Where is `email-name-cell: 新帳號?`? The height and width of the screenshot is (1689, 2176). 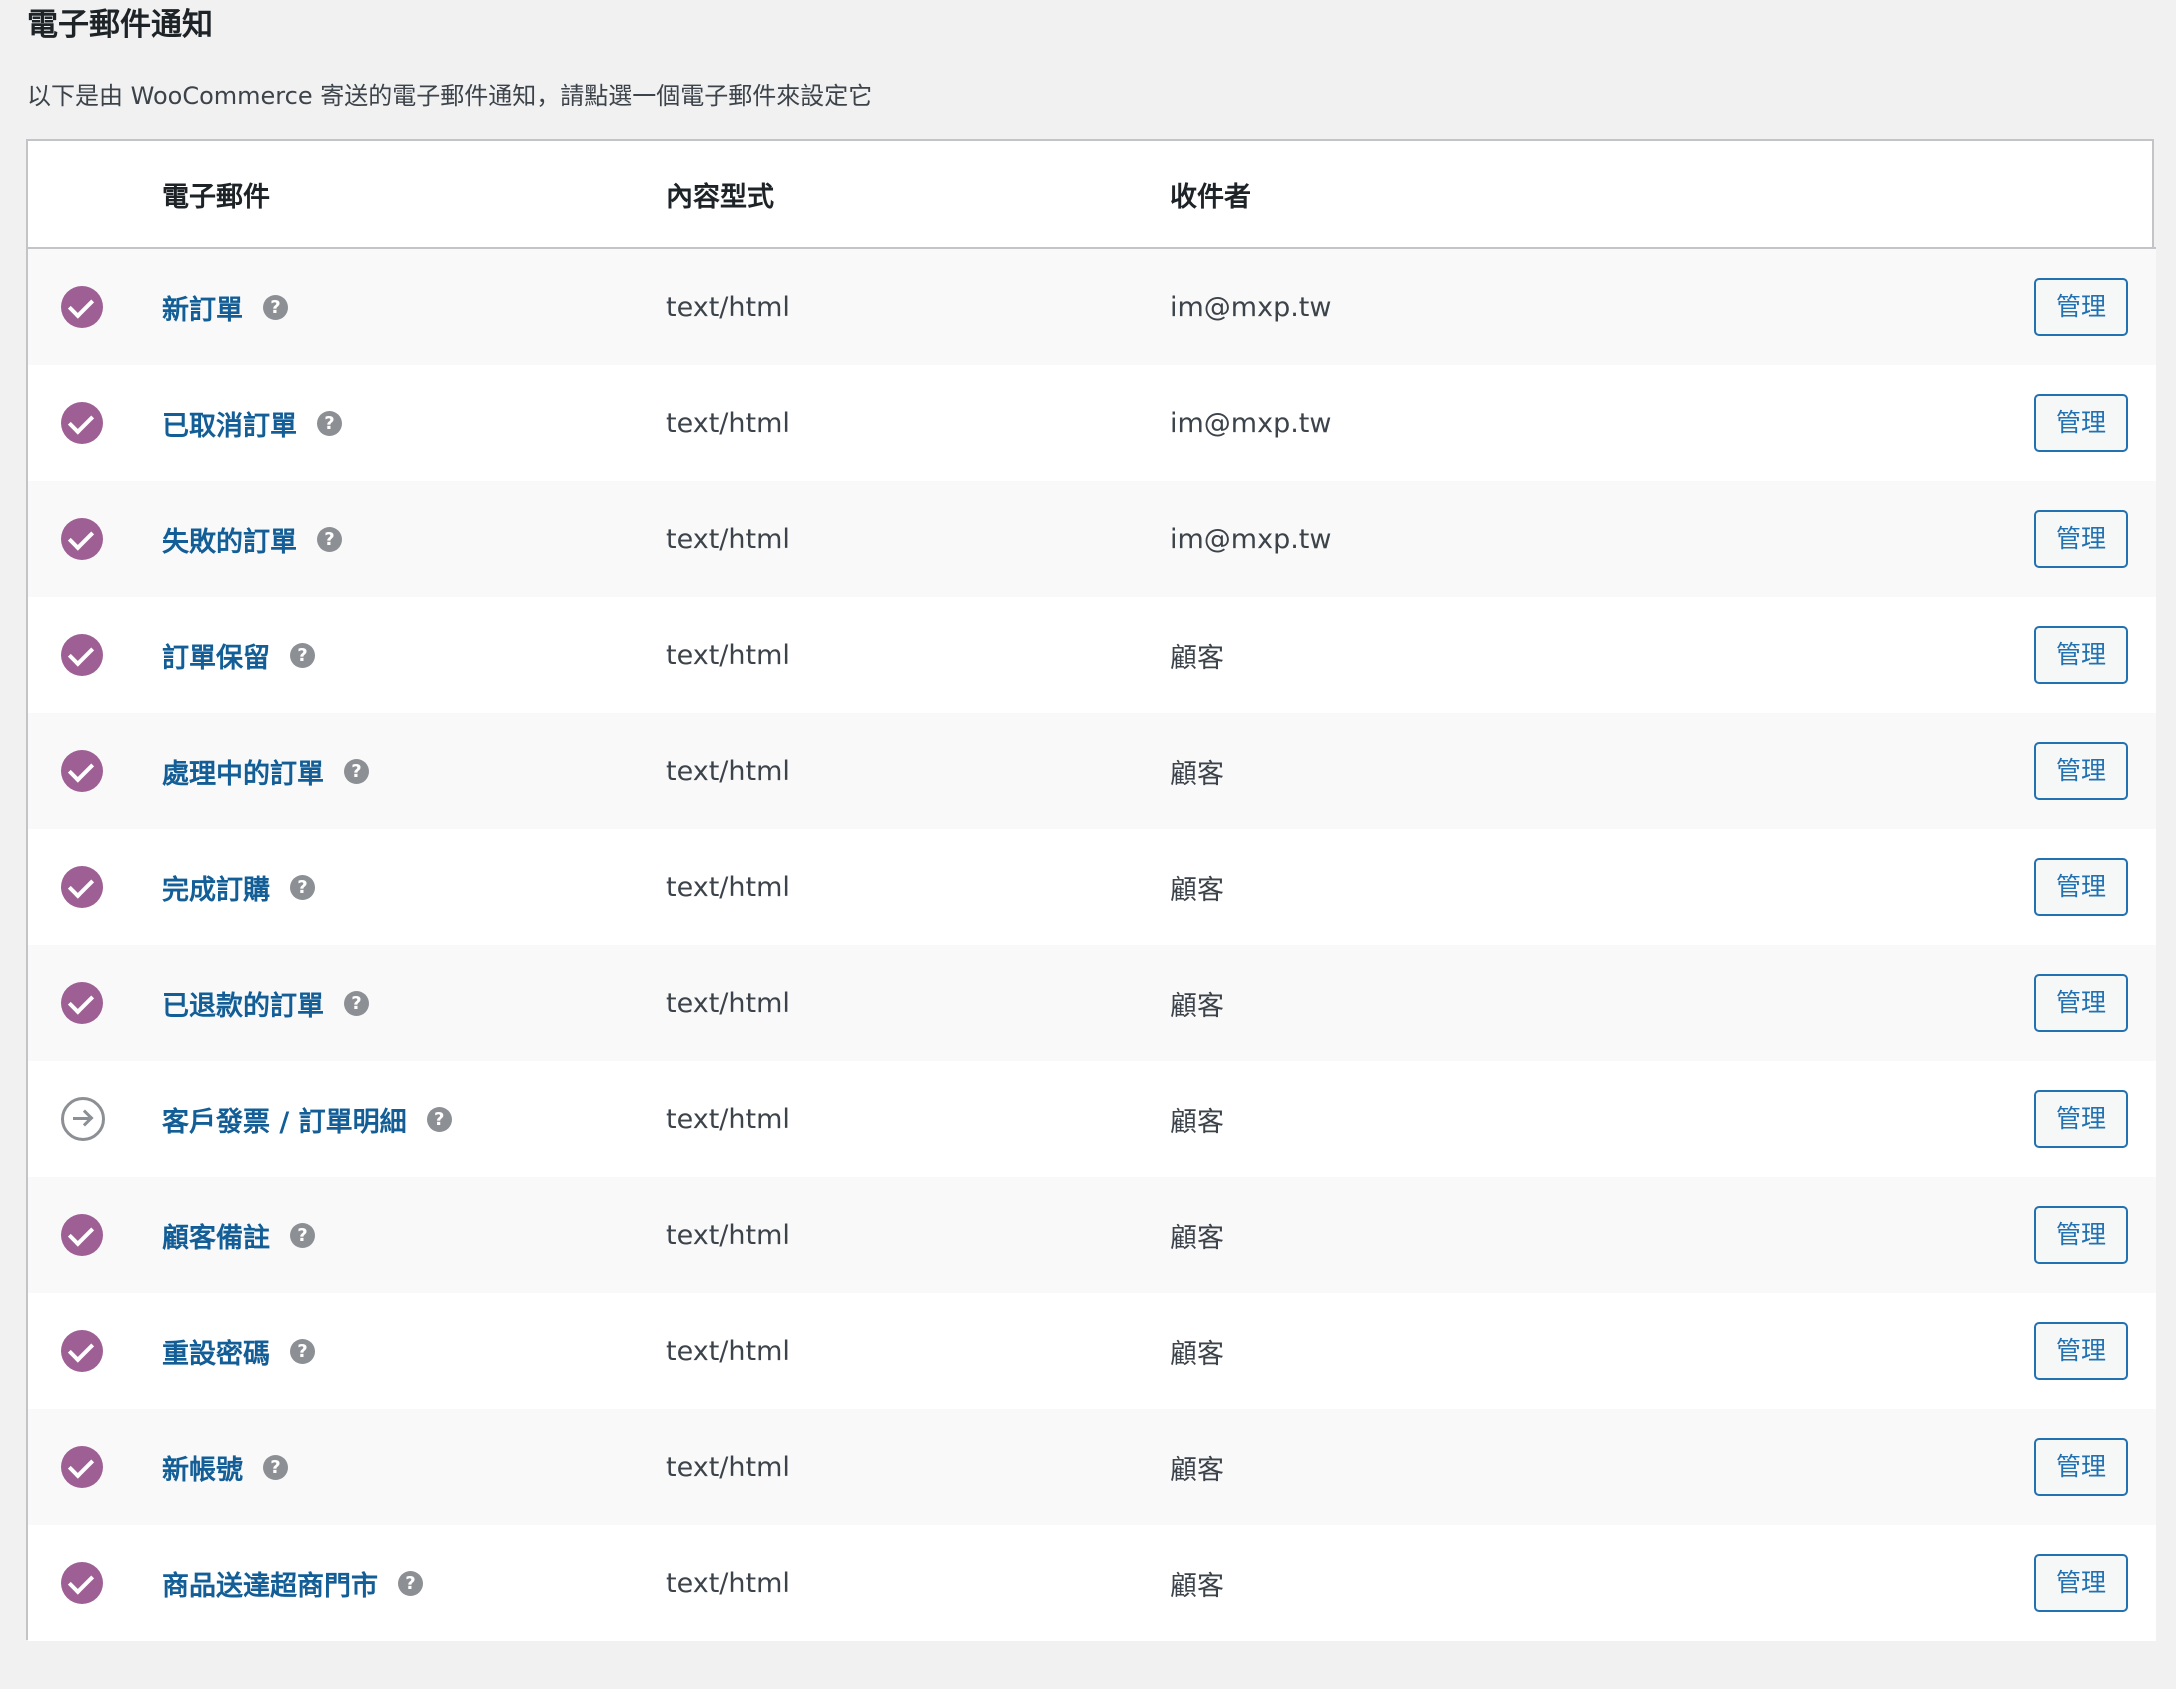
email-name-cell: 新帳號? is located at coordinates (414, 1467).